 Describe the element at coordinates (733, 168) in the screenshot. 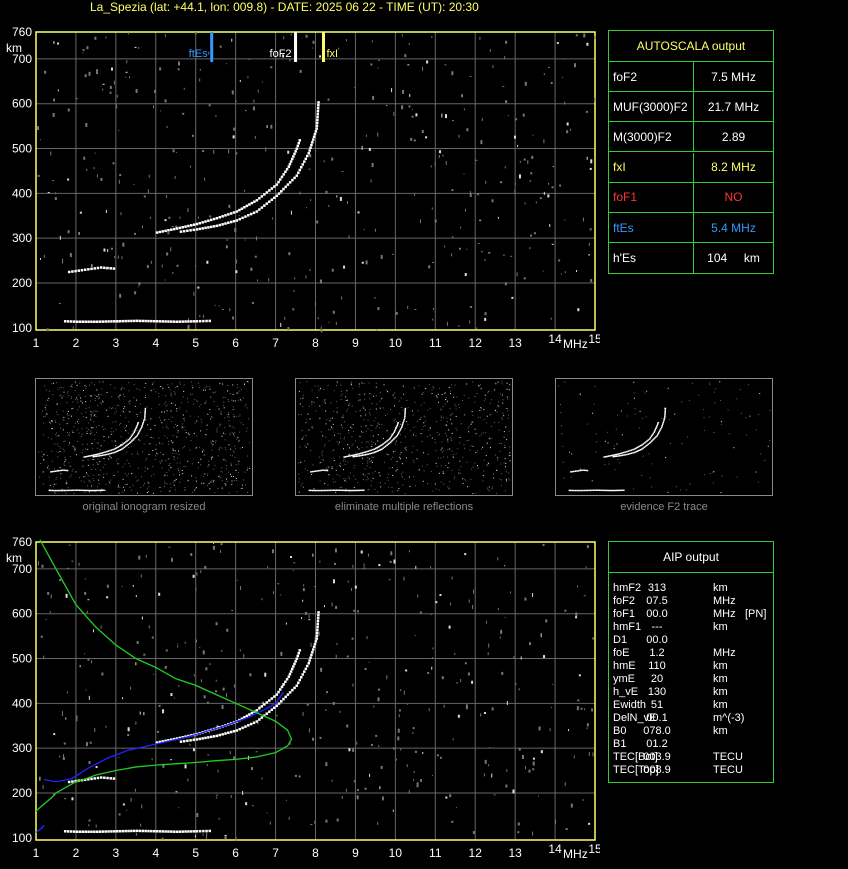

I see `autoscala-value: 8.2 MHz` at that location.